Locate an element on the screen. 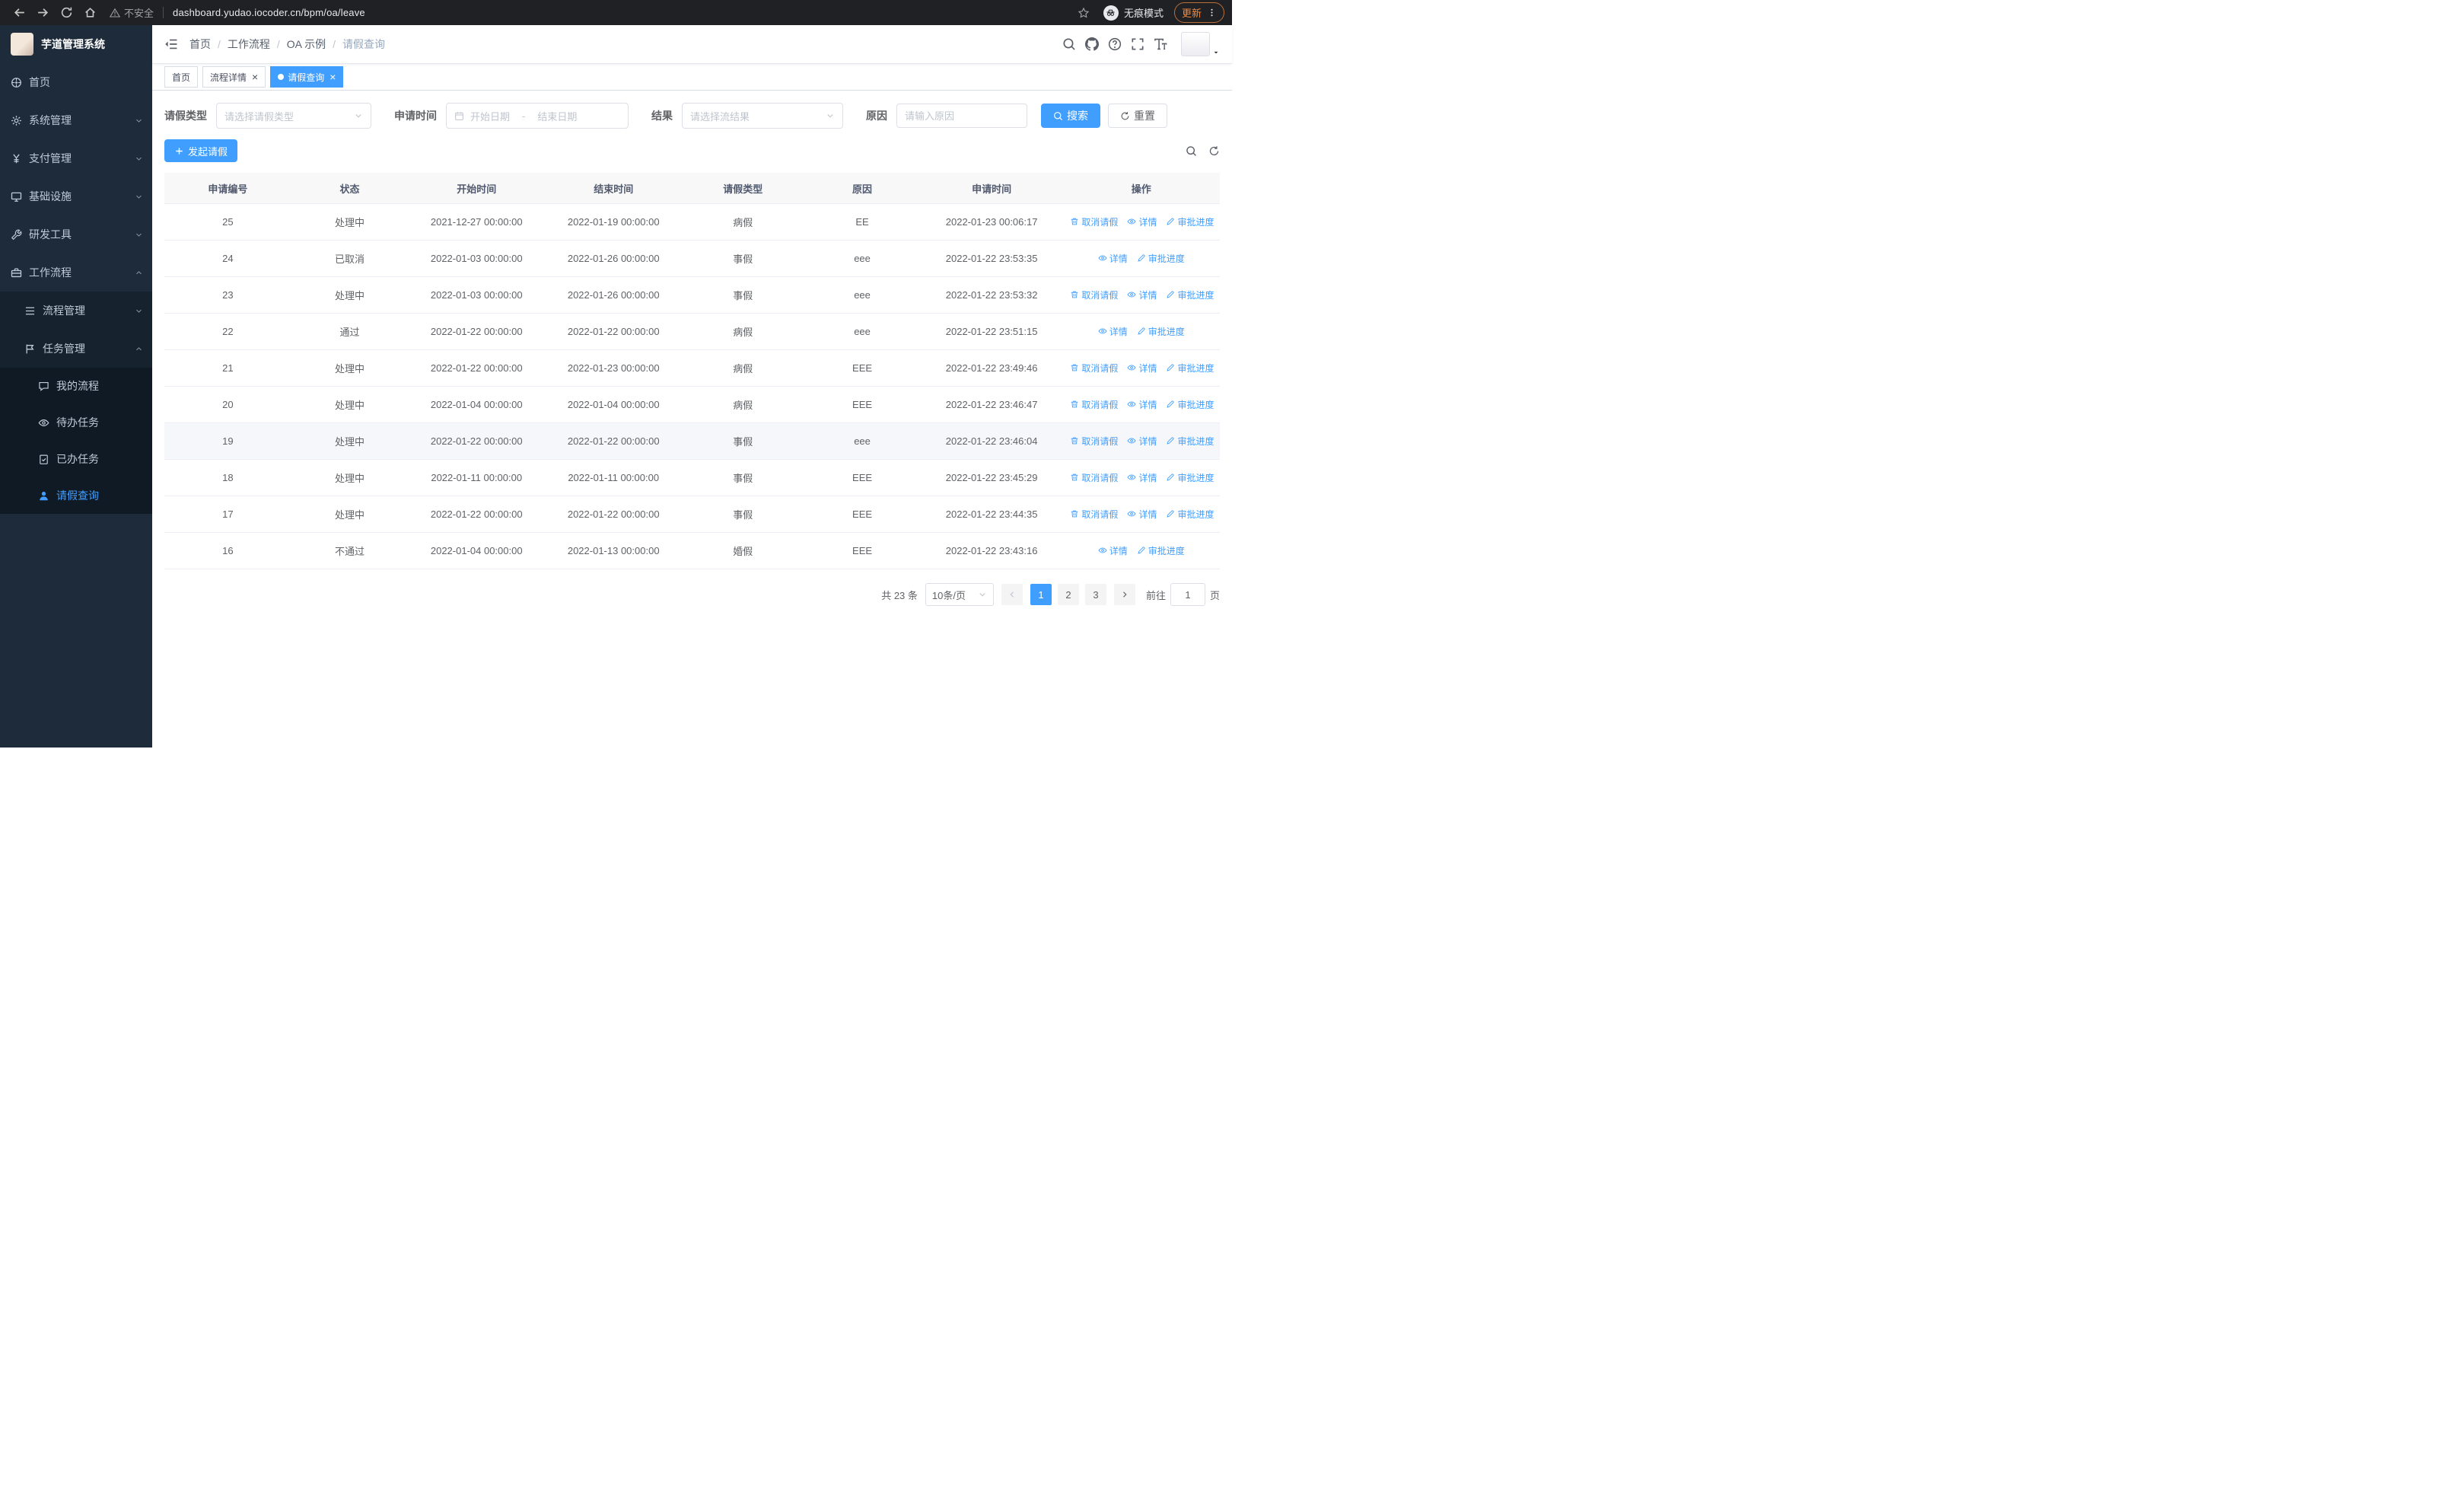 The height and width of the screenshot is (1495, 2464). browser-reload-icon is located at coordinates (66, 13).